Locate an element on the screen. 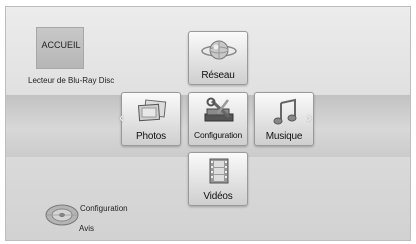  menu-photos-button: Photos is located at coordinates (151, 119).